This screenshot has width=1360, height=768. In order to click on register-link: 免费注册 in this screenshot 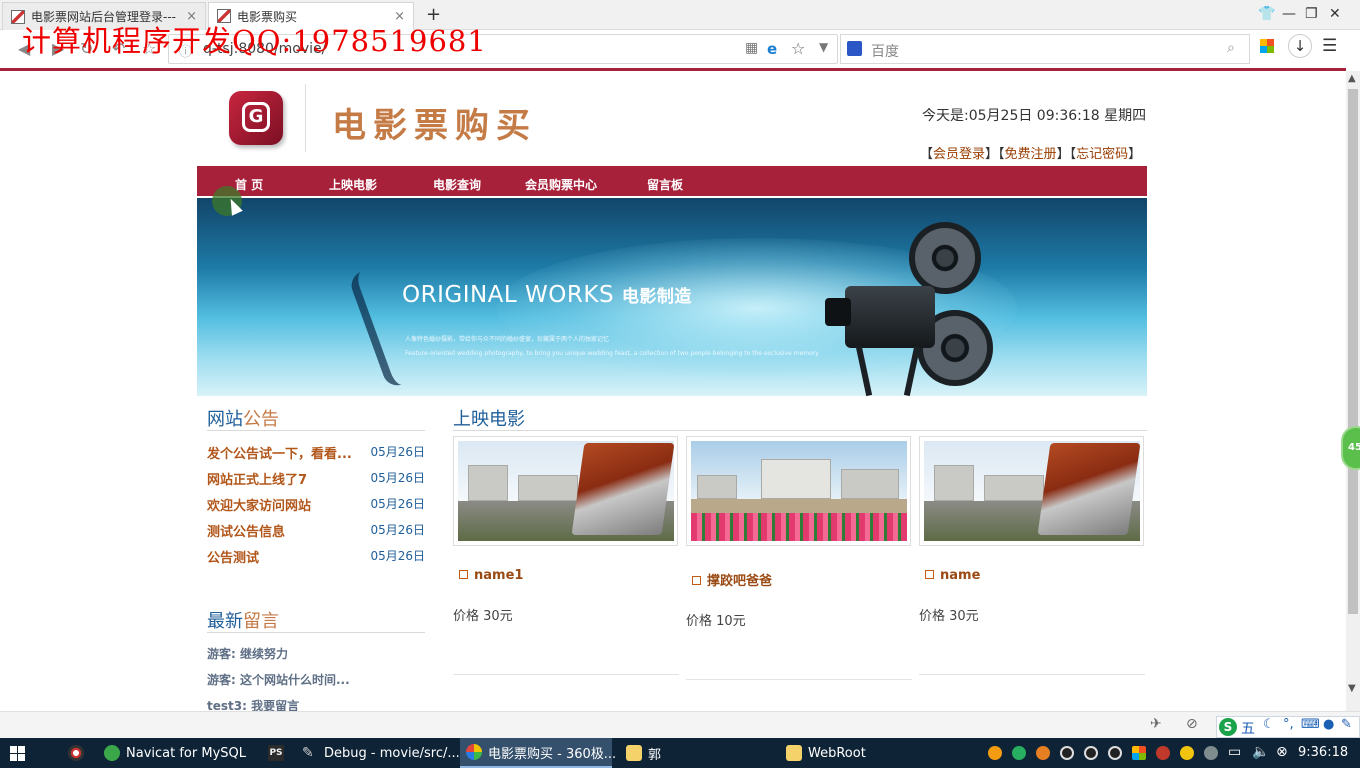, I will do `click(1031, 154)`.